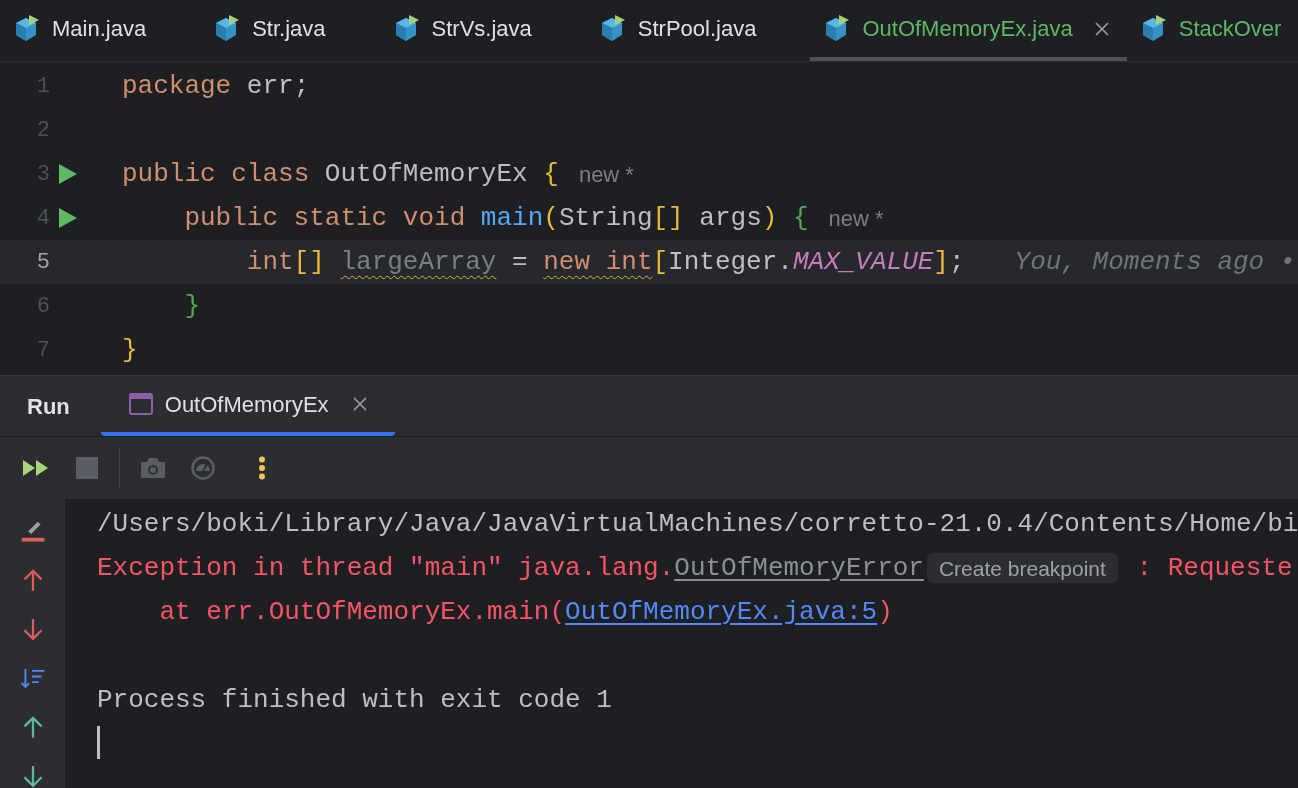  What do you see at coordinates (698, 30) in the screenshot?
I see `editor-tab: StrPool.java` at bounding box center [698, 30].